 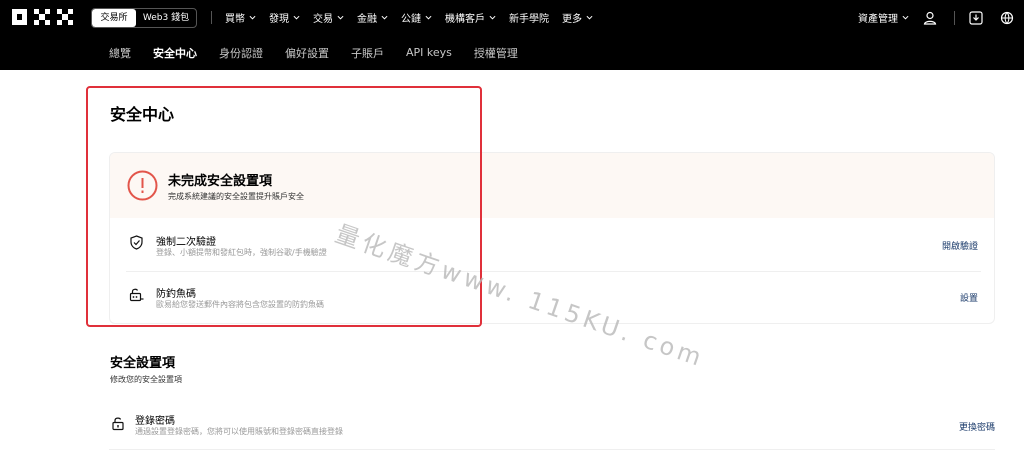 What do you see at coordinates (930, 18) in the screenshot?
I see `user-icon` at bounding box center [930, 18].